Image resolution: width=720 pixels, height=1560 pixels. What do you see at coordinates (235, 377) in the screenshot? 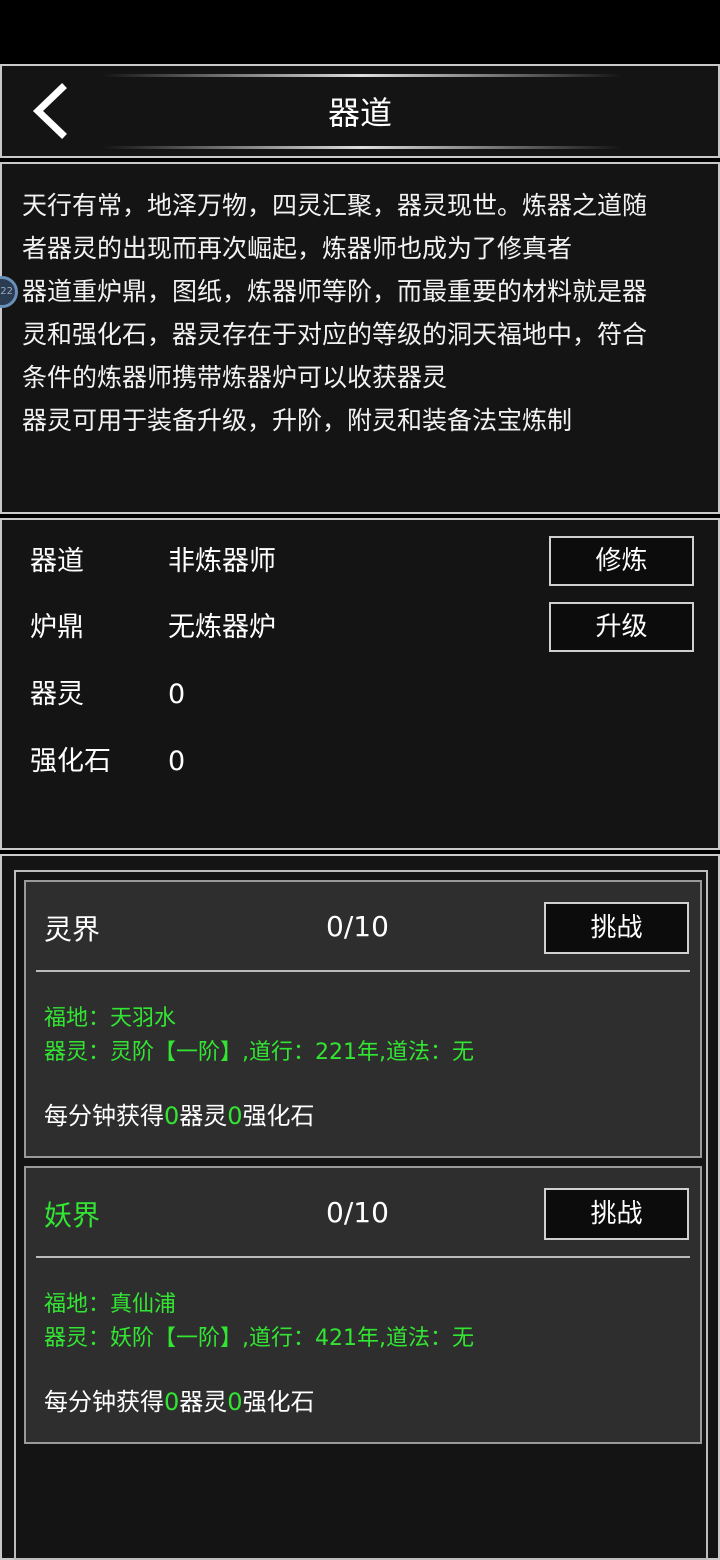
I see `description-line: 条件的炼器师携带炼器炉可以收获器灵` at bounding box center [235, 377].